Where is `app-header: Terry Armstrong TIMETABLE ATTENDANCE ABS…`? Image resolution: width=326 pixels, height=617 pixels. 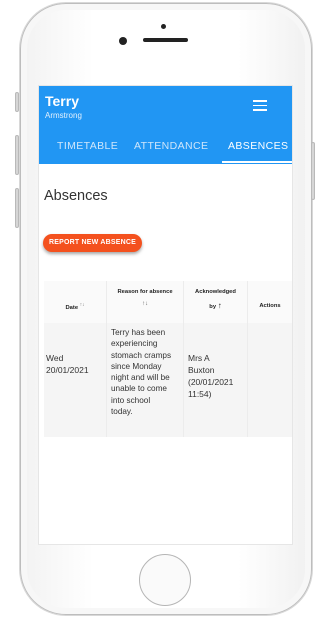
app-header: Terry Armstrong TIMETABLE ATTENDANCE ABS… is located at coordinates (165, 125).